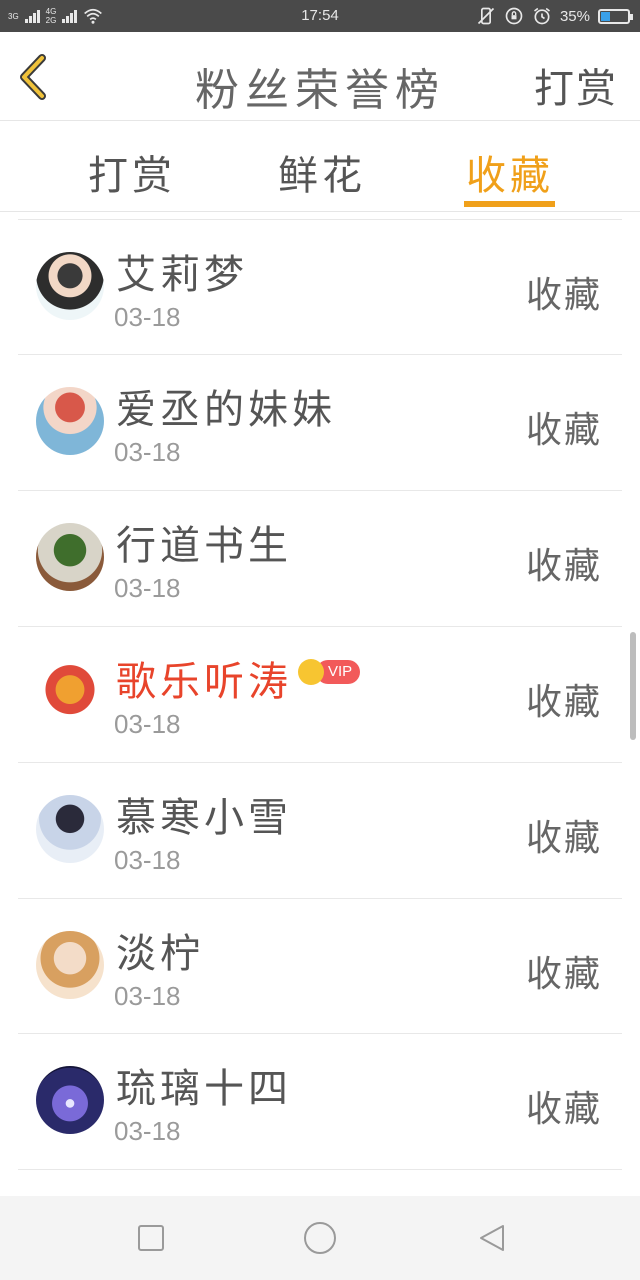 The height and width of the screenshot is (1280, 640). I want to click on vibrate-off-icon, so click(486, 16).